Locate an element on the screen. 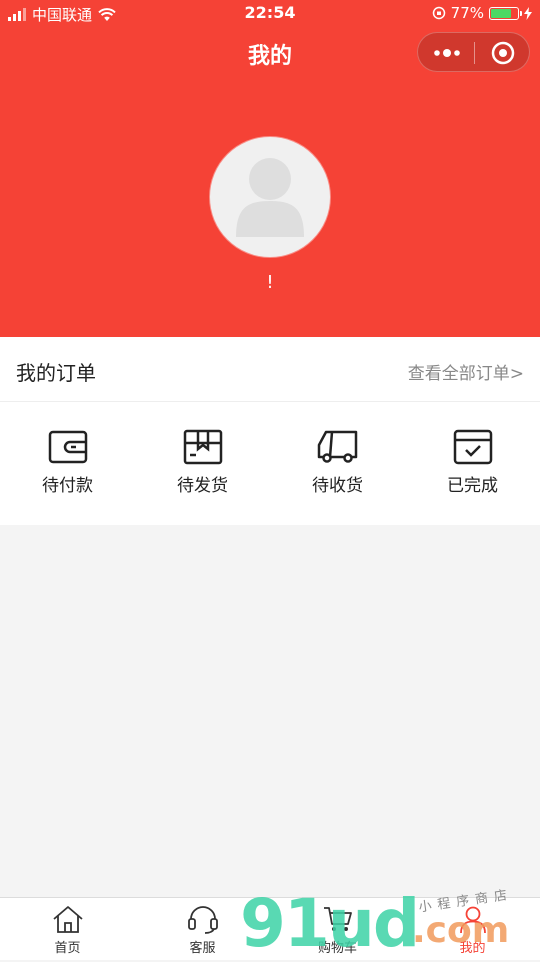  orientation-lock-icon is located at coordinates (438, 13).